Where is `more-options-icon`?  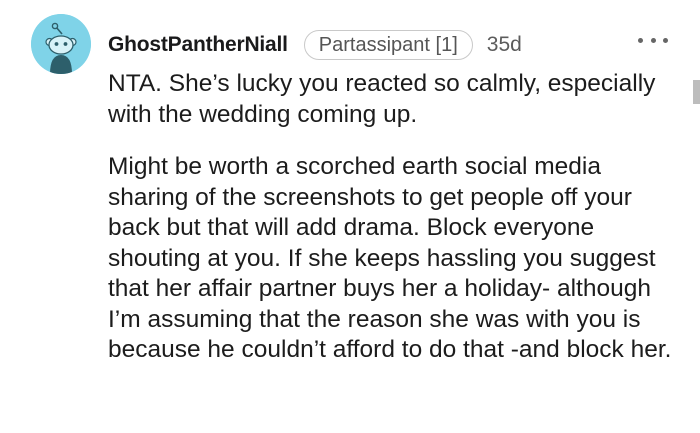 more-options-icon is located at coordinates (653, 40).